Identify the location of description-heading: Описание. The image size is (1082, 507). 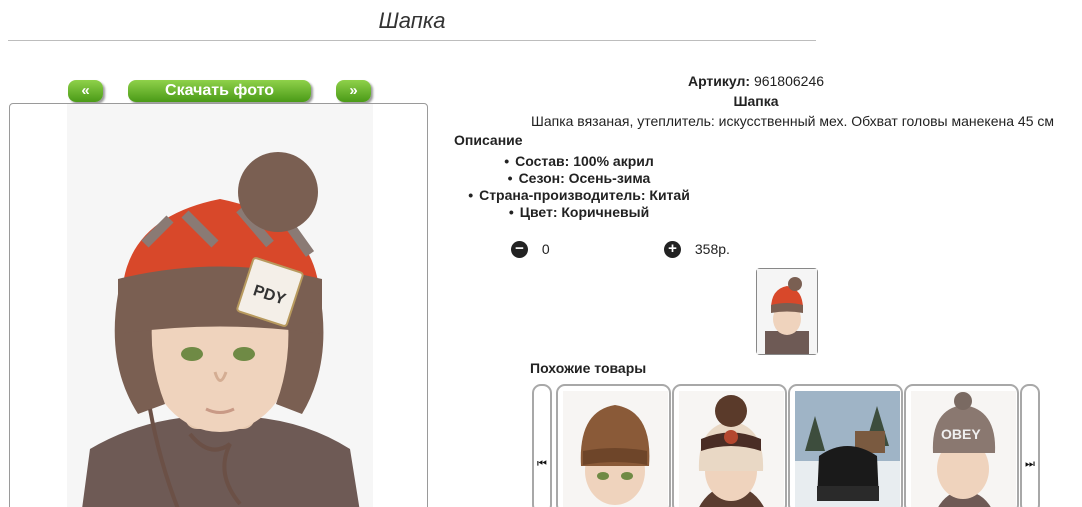
(488, 140).